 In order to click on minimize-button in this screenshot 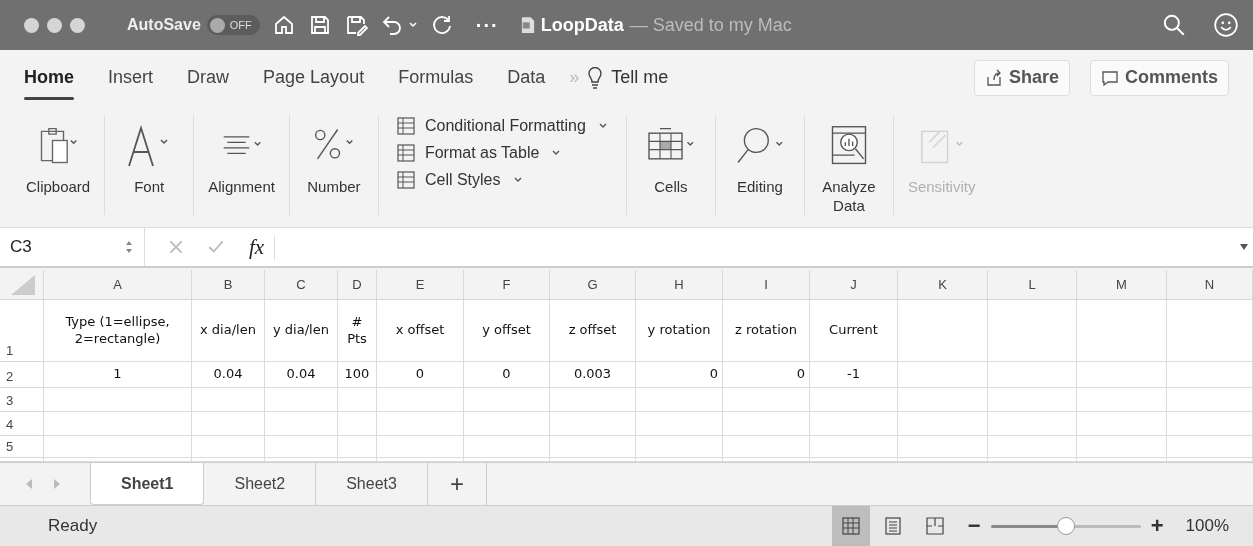, I will do `click(54, 25)`.